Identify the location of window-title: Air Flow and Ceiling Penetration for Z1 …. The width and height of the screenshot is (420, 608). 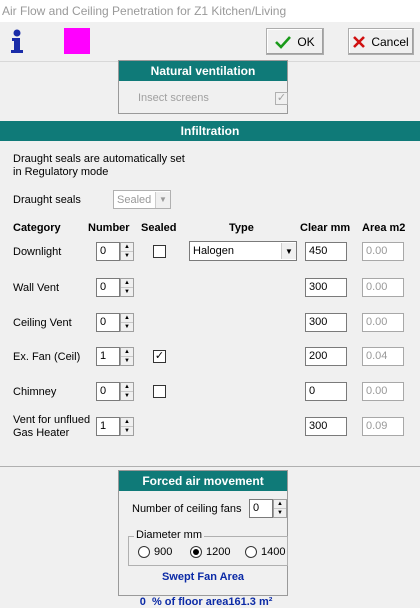
(210, 11).